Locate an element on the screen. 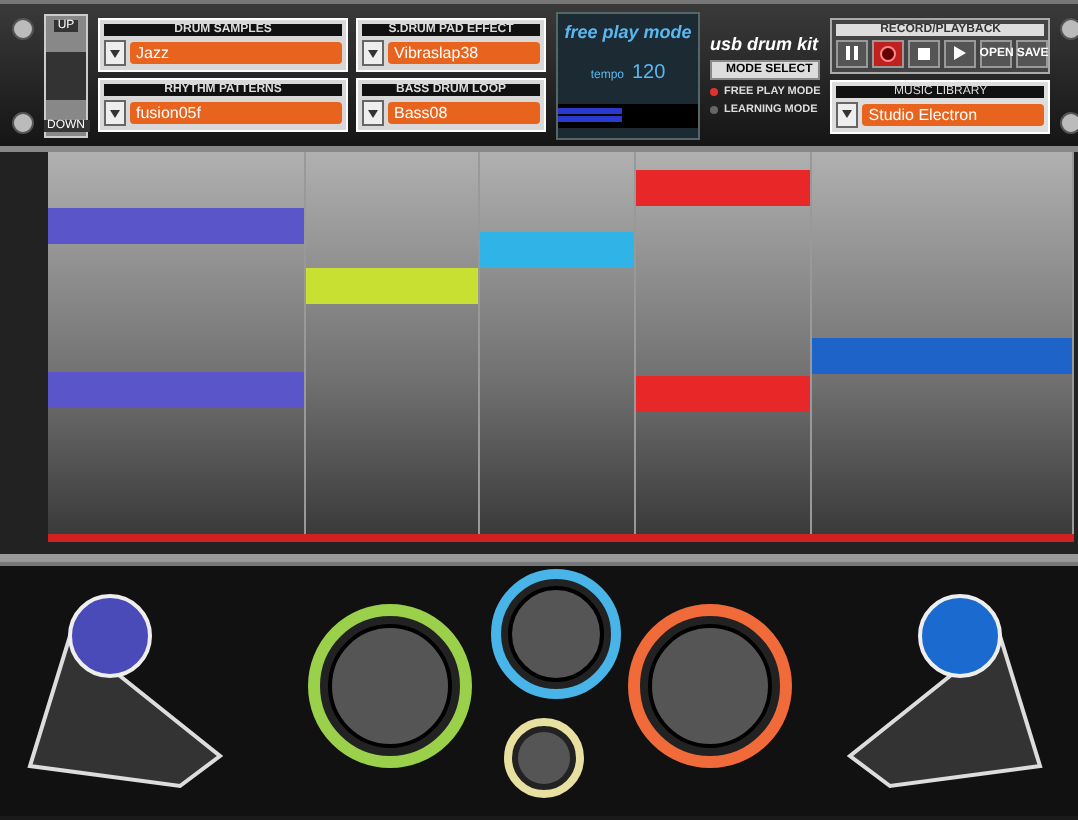  play-icon is located at coordinates (960, 53).